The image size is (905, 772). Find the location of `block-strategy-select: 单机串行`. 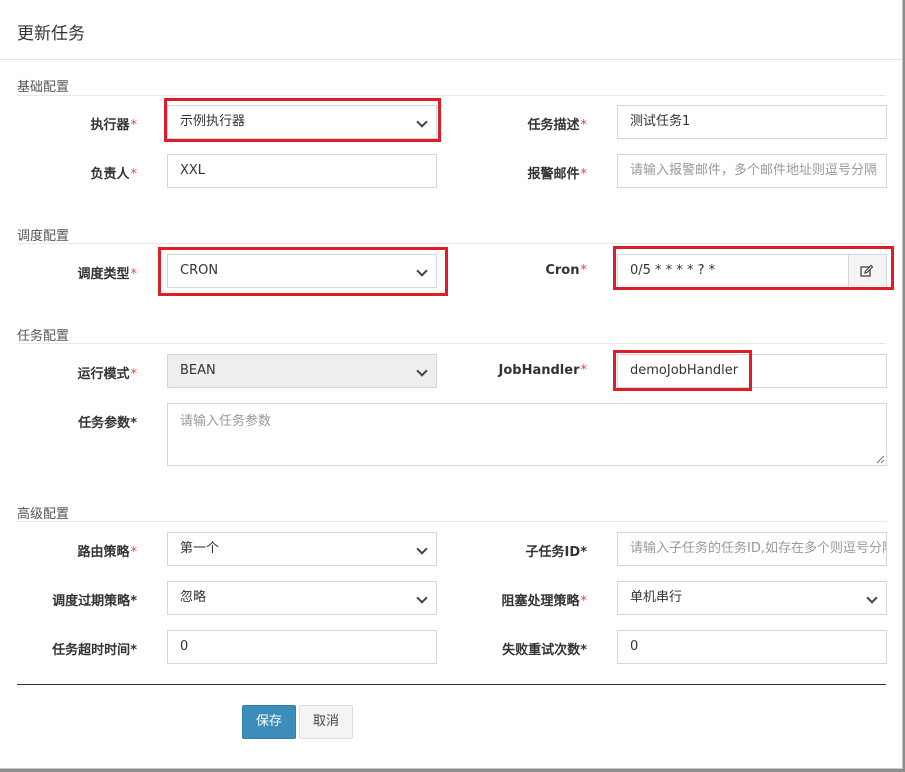

block-strategy-select: 单机串行 is located at coordinates (752, 598).